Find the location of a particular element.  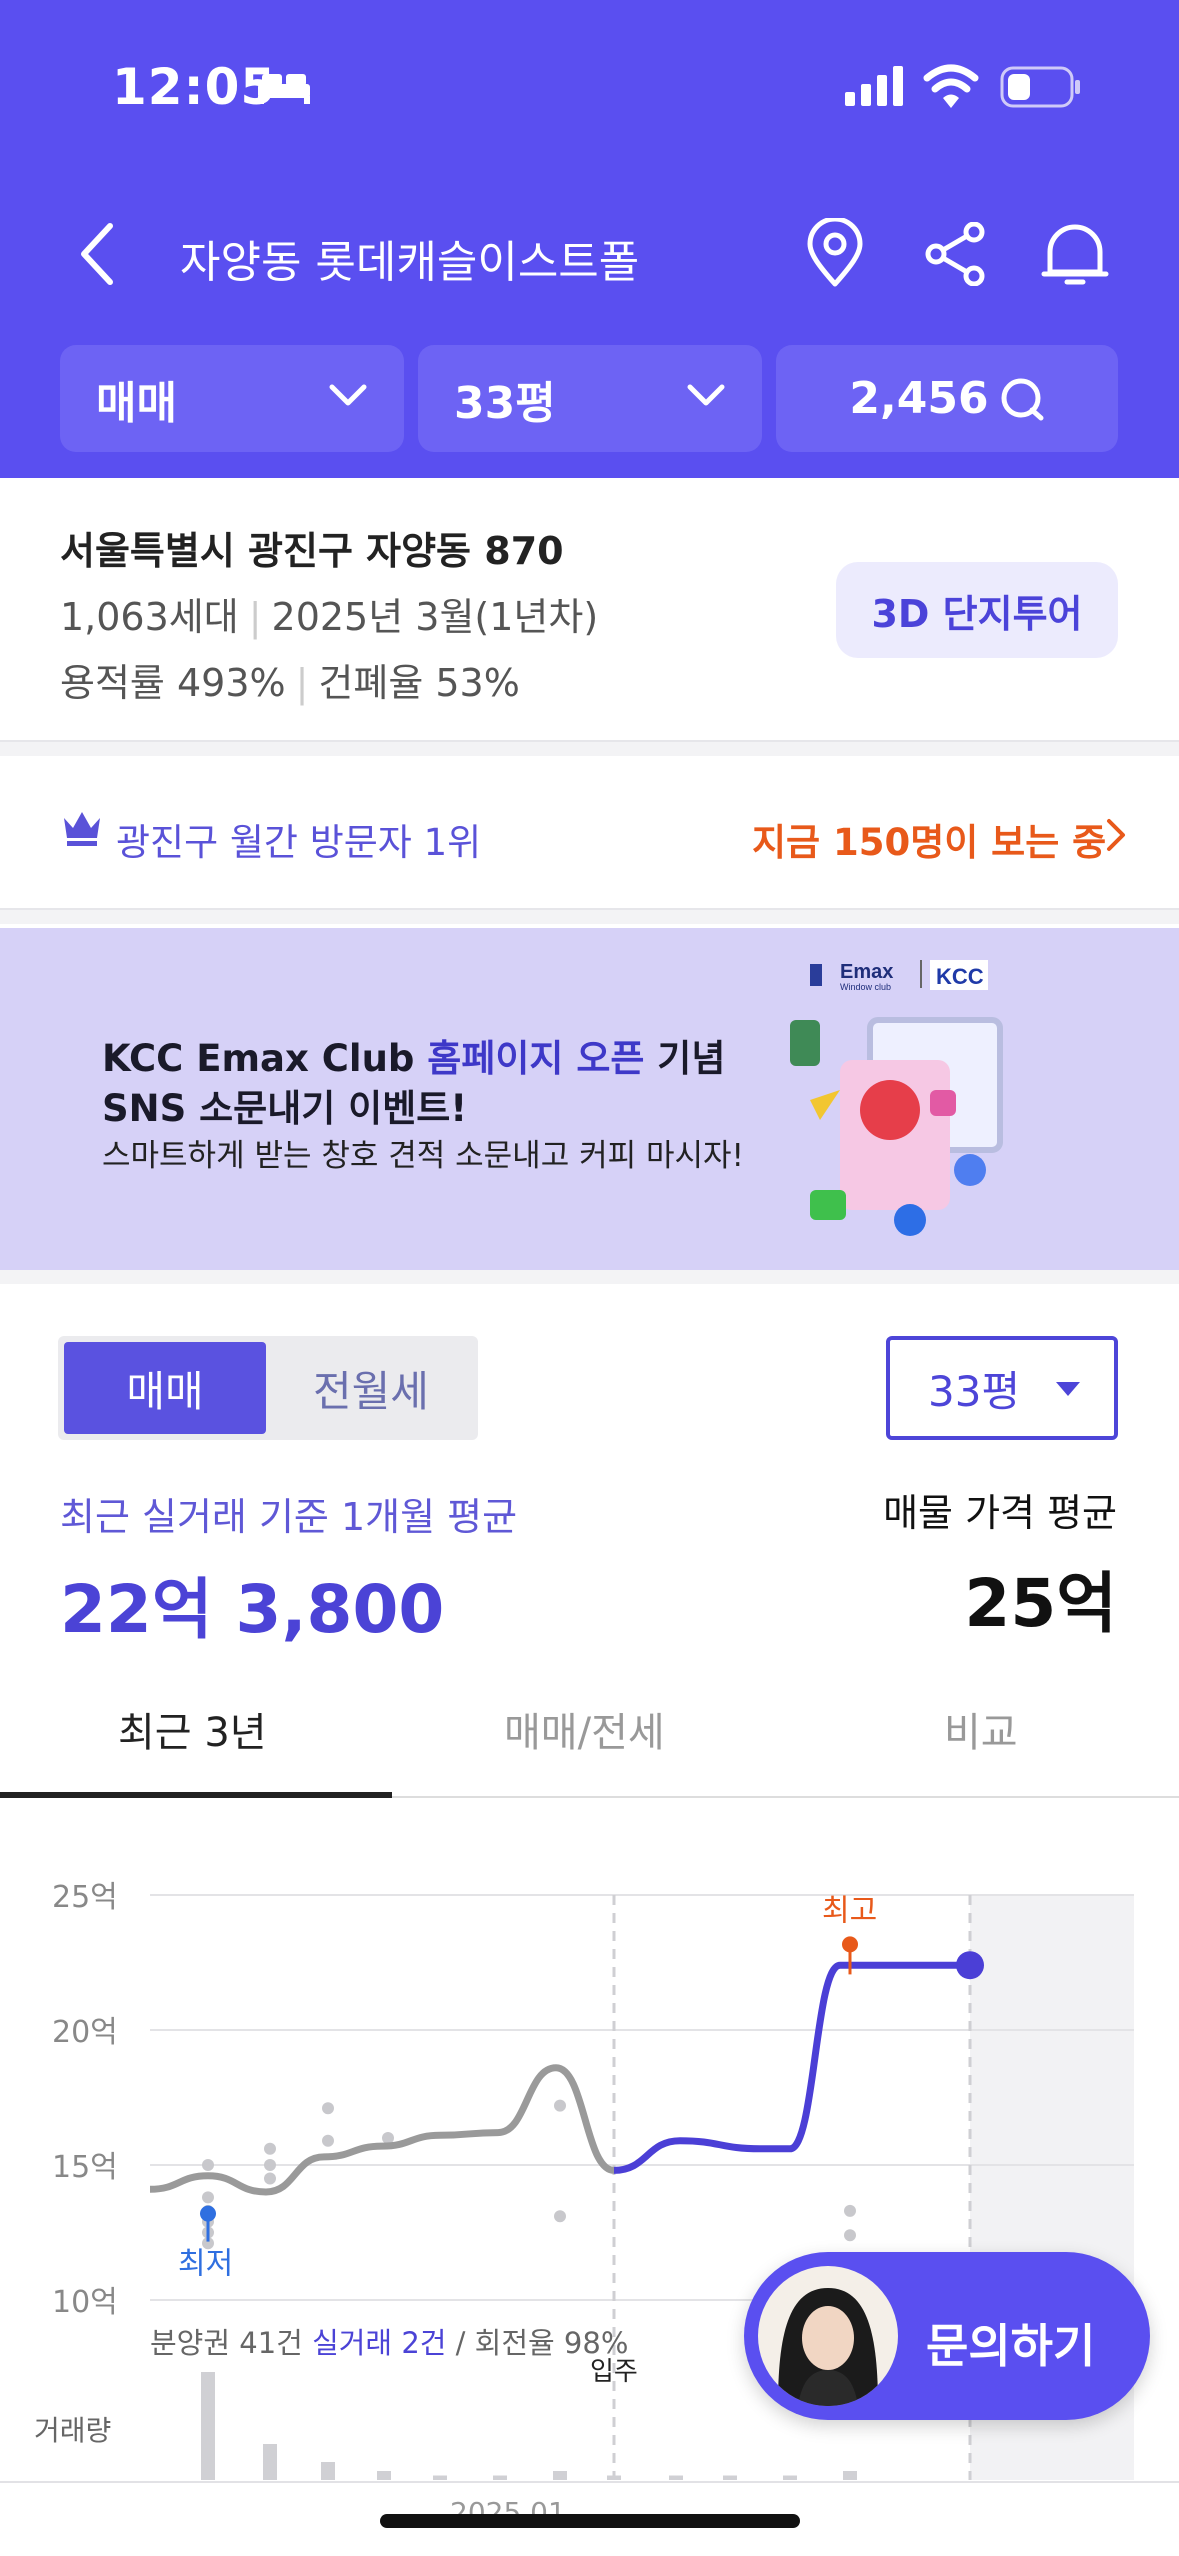

banner-headline-a: KCC Emax Club is located at coordinates (265, 1058).